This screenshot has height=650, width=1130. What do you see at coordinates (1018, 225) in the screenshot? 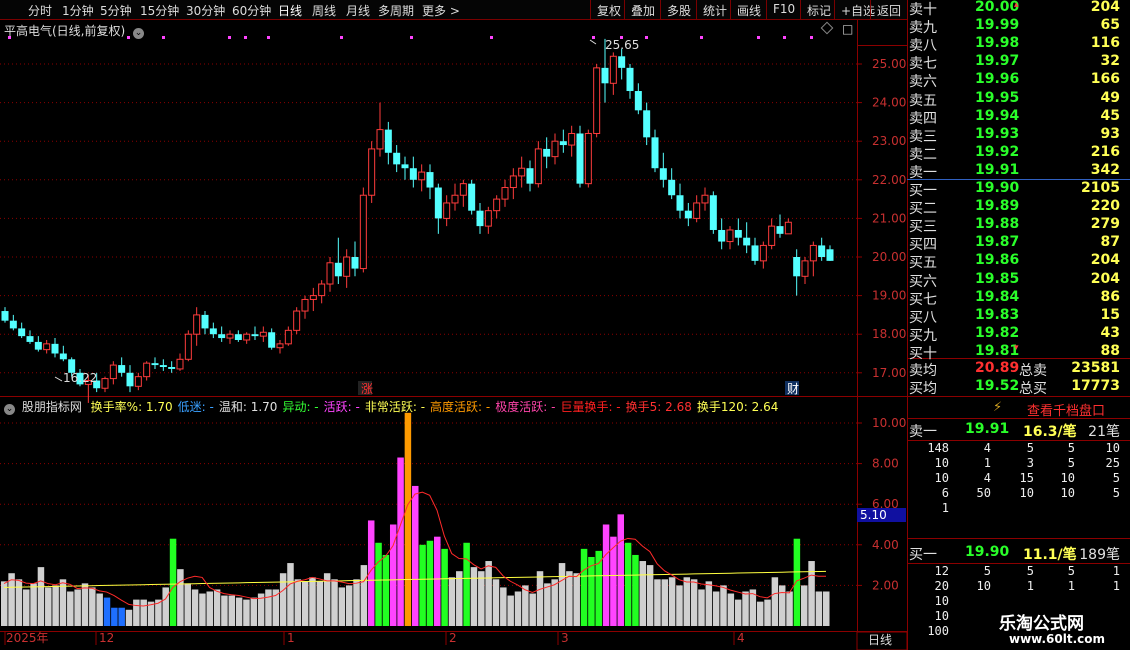
I see `bid-row: 买三 19.88 279` at bounding box center [1018, 225].